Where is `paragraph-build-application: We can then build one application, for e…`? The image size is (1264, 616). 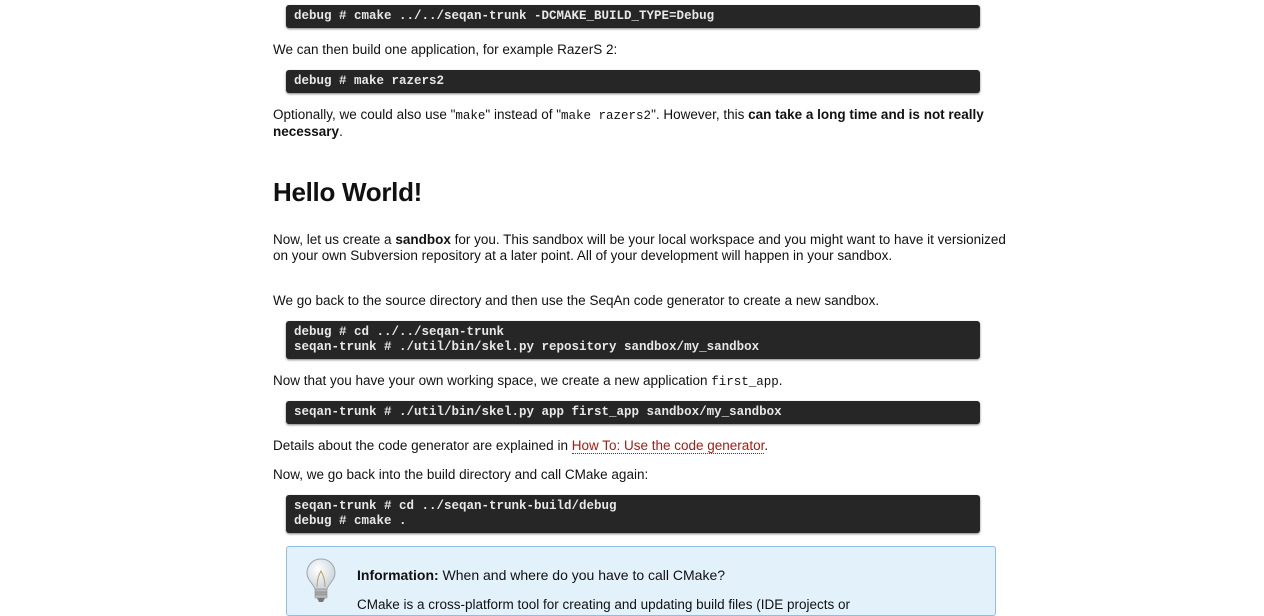 paragraph-build-application: We can then build one application, for e… is located at coordinates (445, 49).